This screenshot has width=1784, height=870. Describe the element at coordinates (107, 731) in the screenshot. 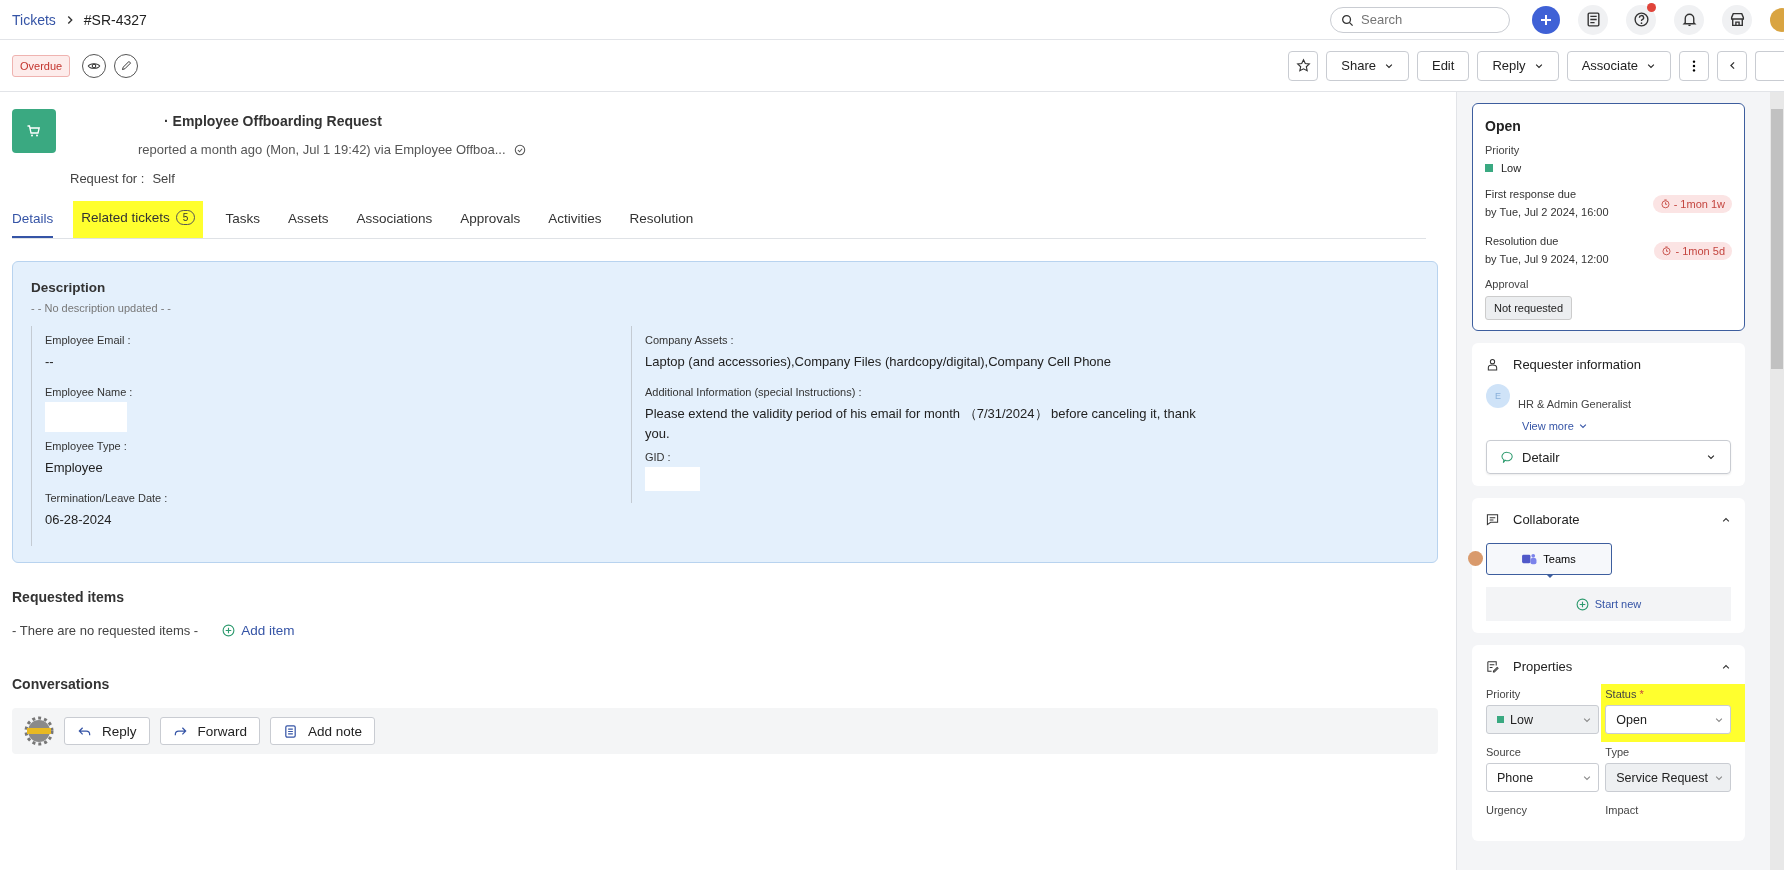

I see `conversation-button: Reply` at that location.